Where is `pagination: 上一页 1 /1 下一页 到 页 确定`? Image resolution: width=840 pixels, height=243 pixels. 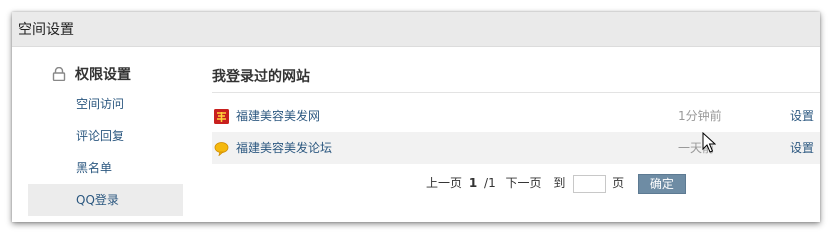 pagination: 上一页 1 /1 下一页 到 页 确定 is located at coordinates (556, 183).